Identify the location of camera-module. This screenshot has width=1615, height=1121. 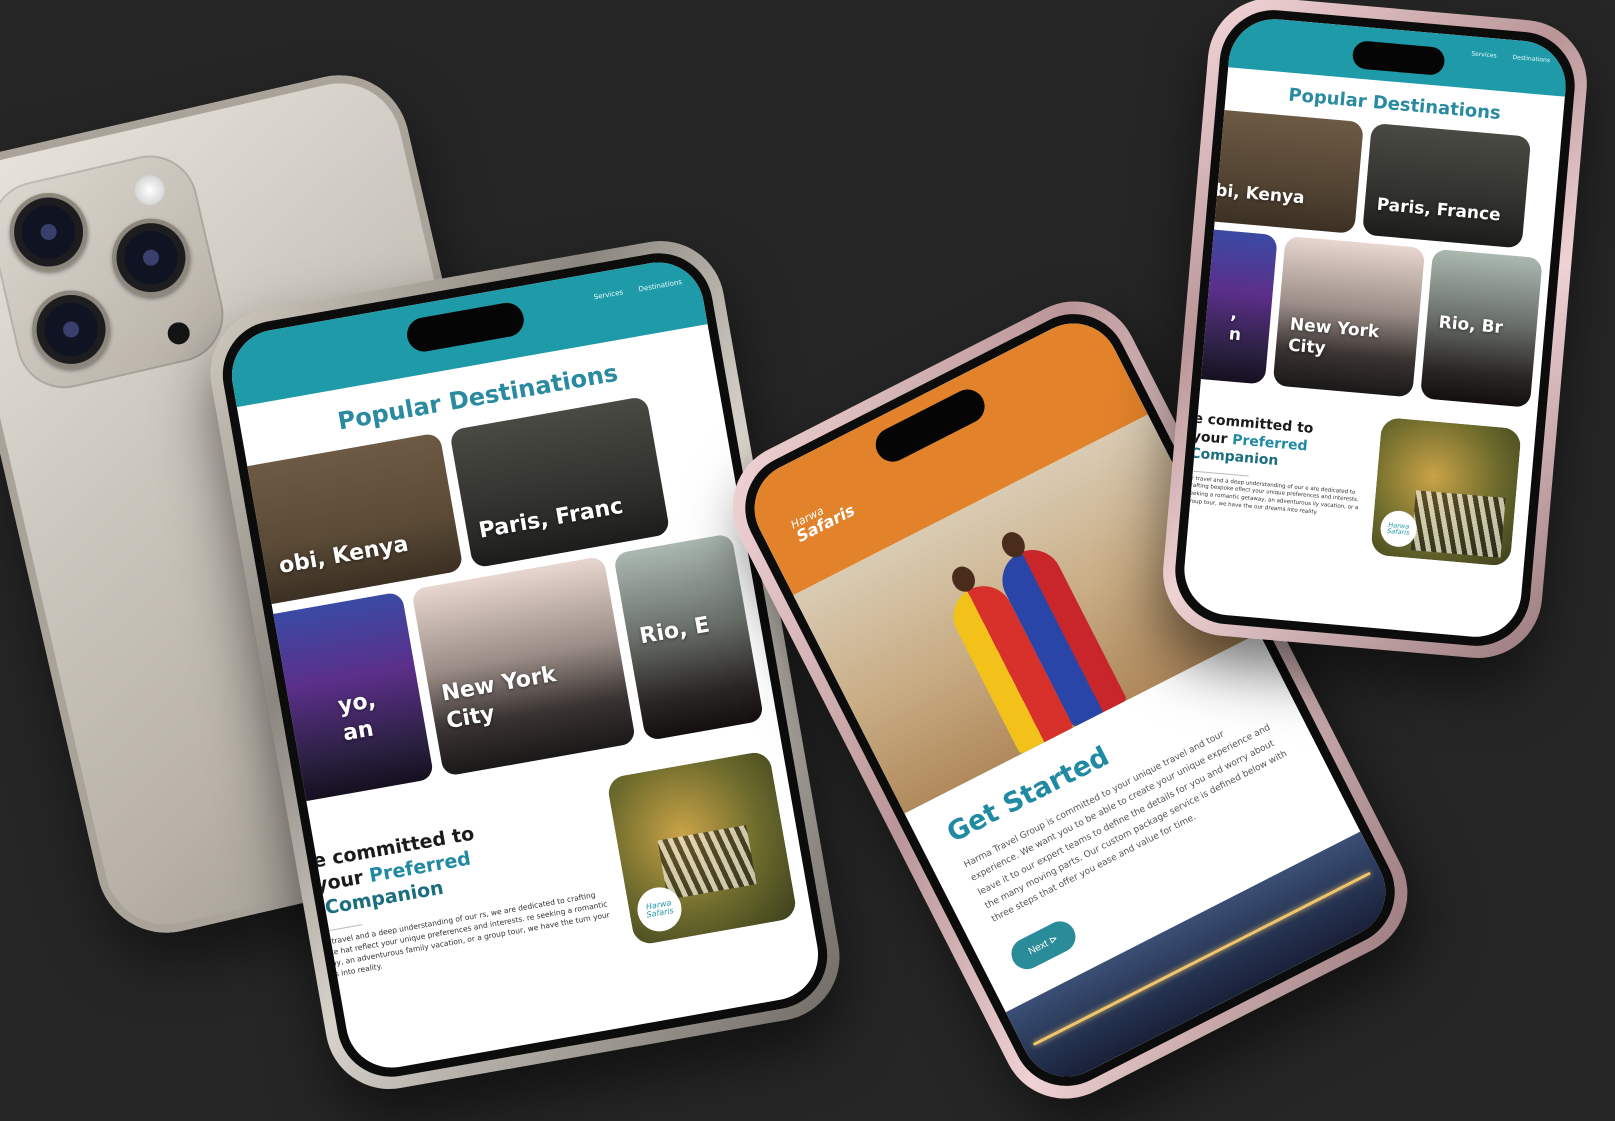
(116, 271).